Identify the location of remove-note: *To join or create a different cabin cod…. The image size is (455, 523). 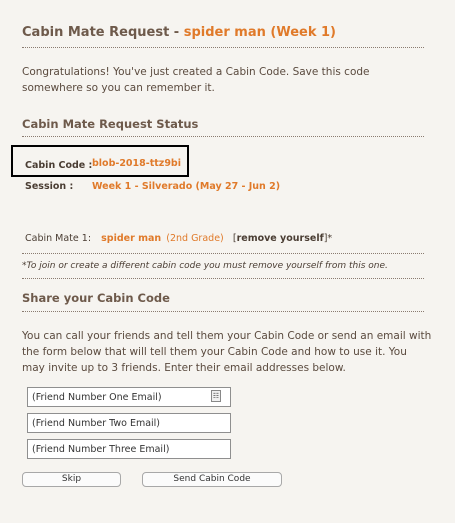
(205, 266).